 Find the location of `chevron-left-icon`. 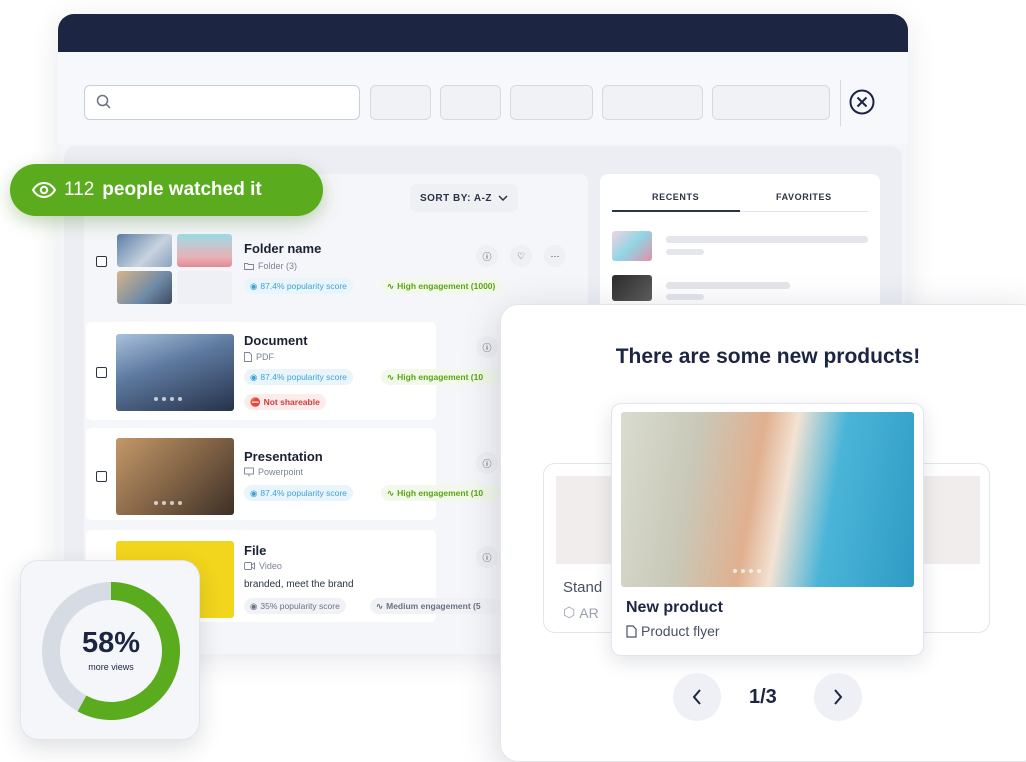

chevron-left-icon is located at coordinates (696, 697).